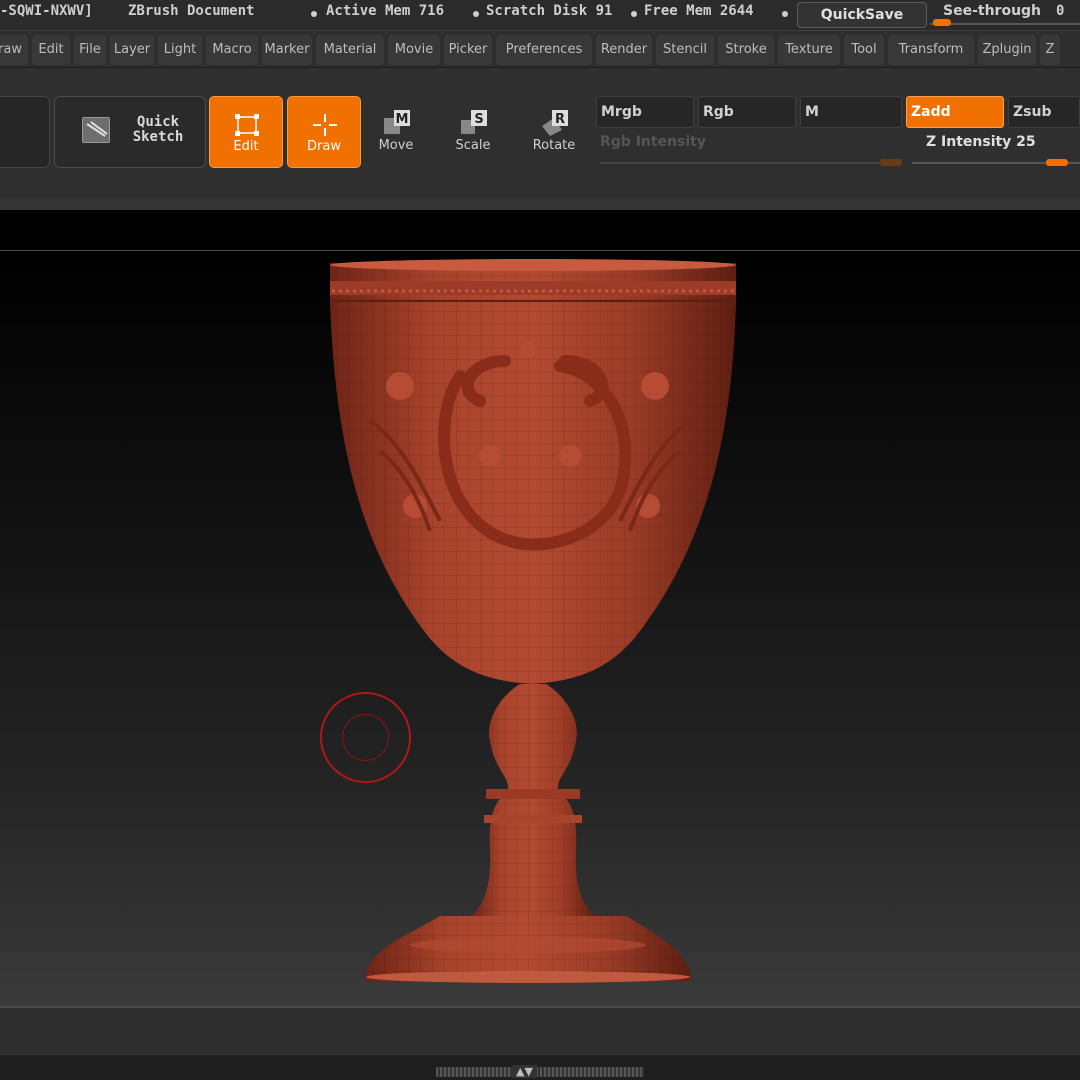 The height and width of the screenshot is (1080, 1080). Describe the element at coordinates (560, 119) in the screenshot. I see `svg-text: R` at that location.